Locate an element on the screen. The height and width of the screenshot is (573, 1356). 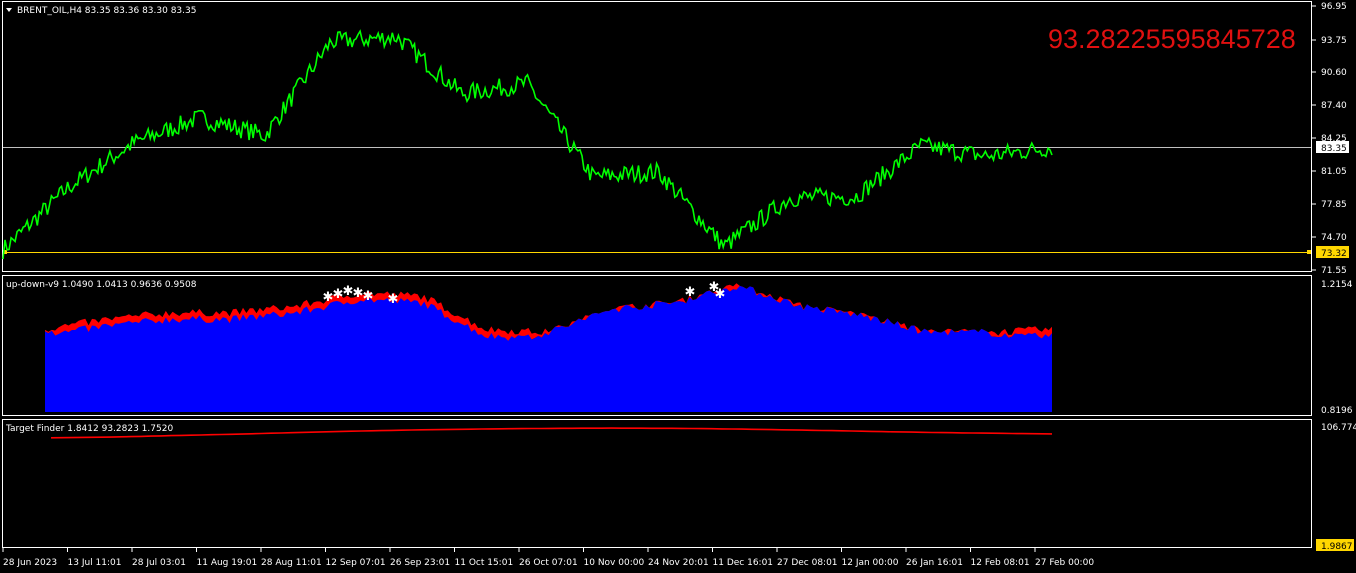
price-tick: 74.70 is located at coordinates (1334, 238).